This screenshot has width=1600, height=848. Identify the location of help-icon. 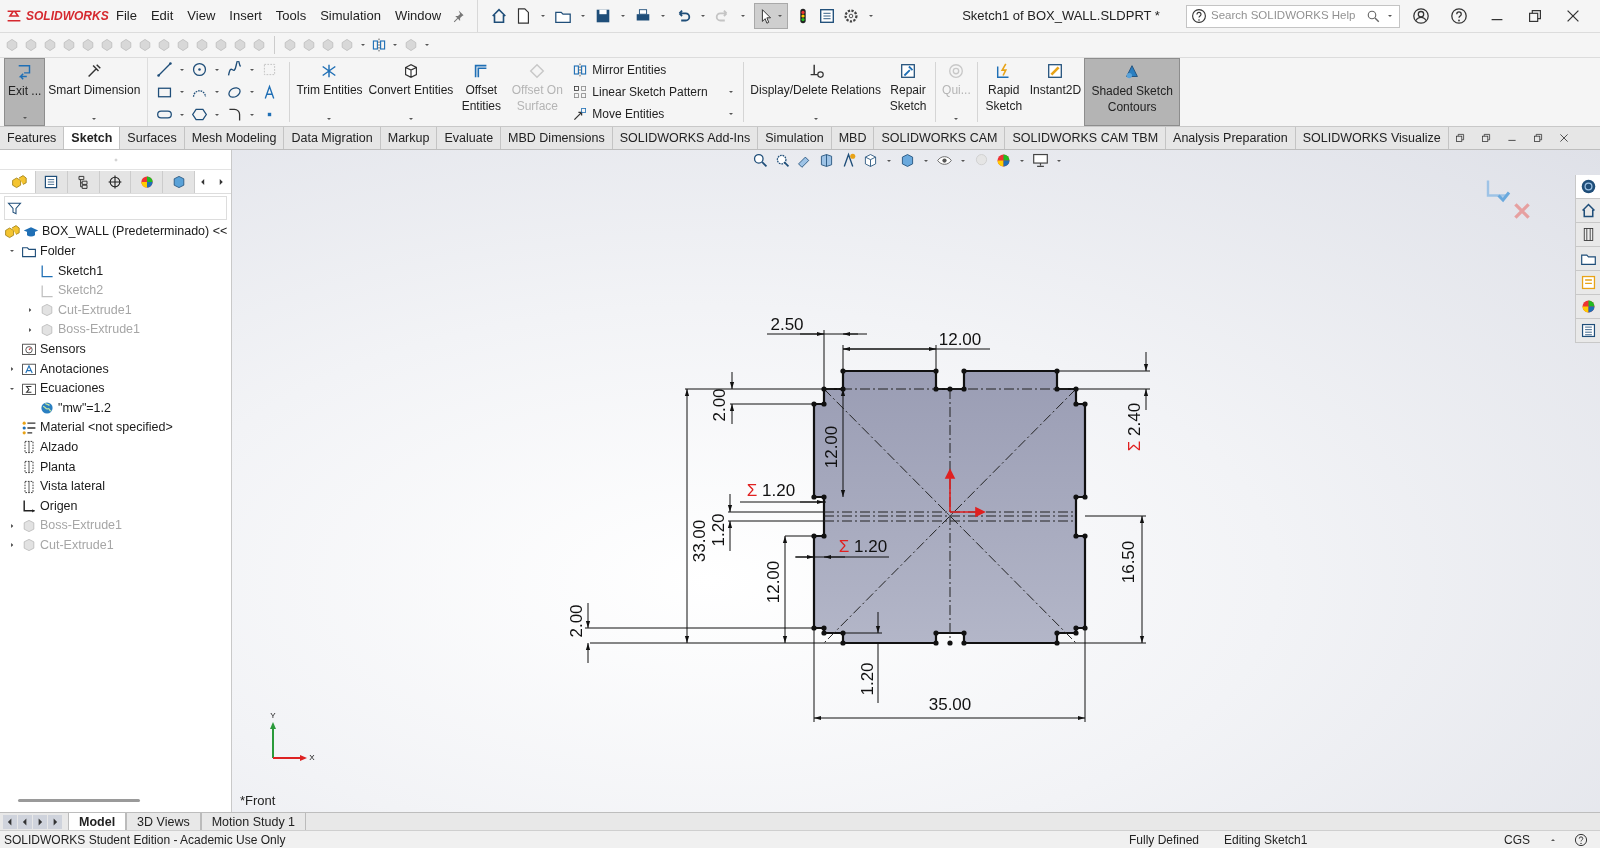
(1459, 16).